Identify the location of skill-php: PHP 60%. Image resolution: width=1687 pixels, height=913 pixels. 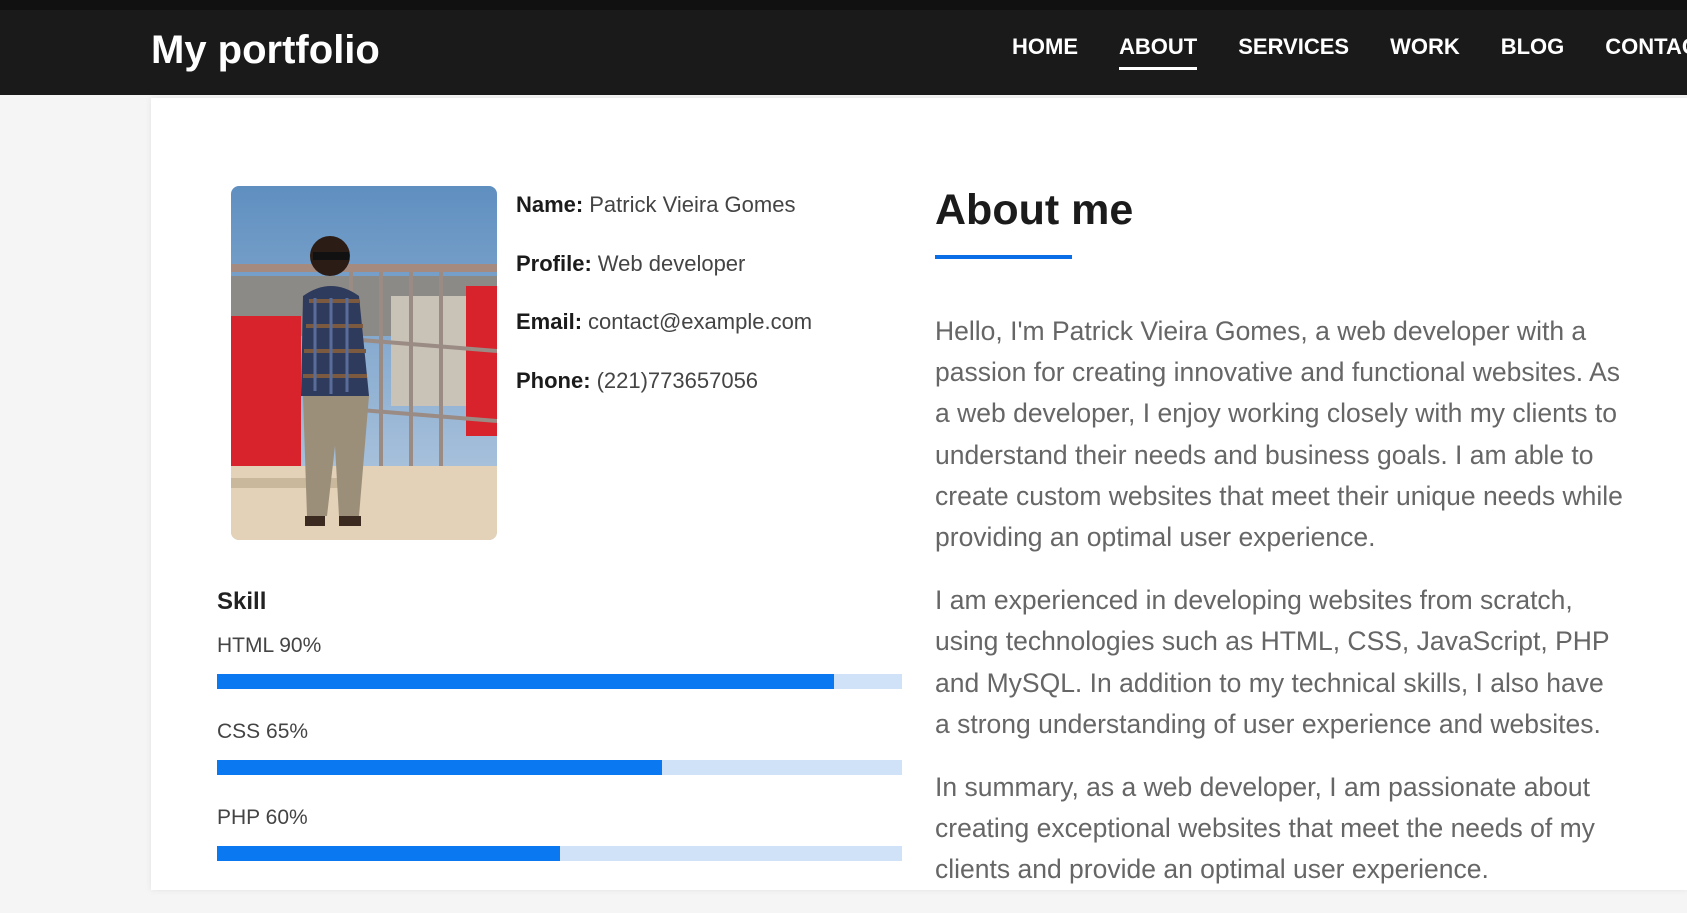
(559, 849).